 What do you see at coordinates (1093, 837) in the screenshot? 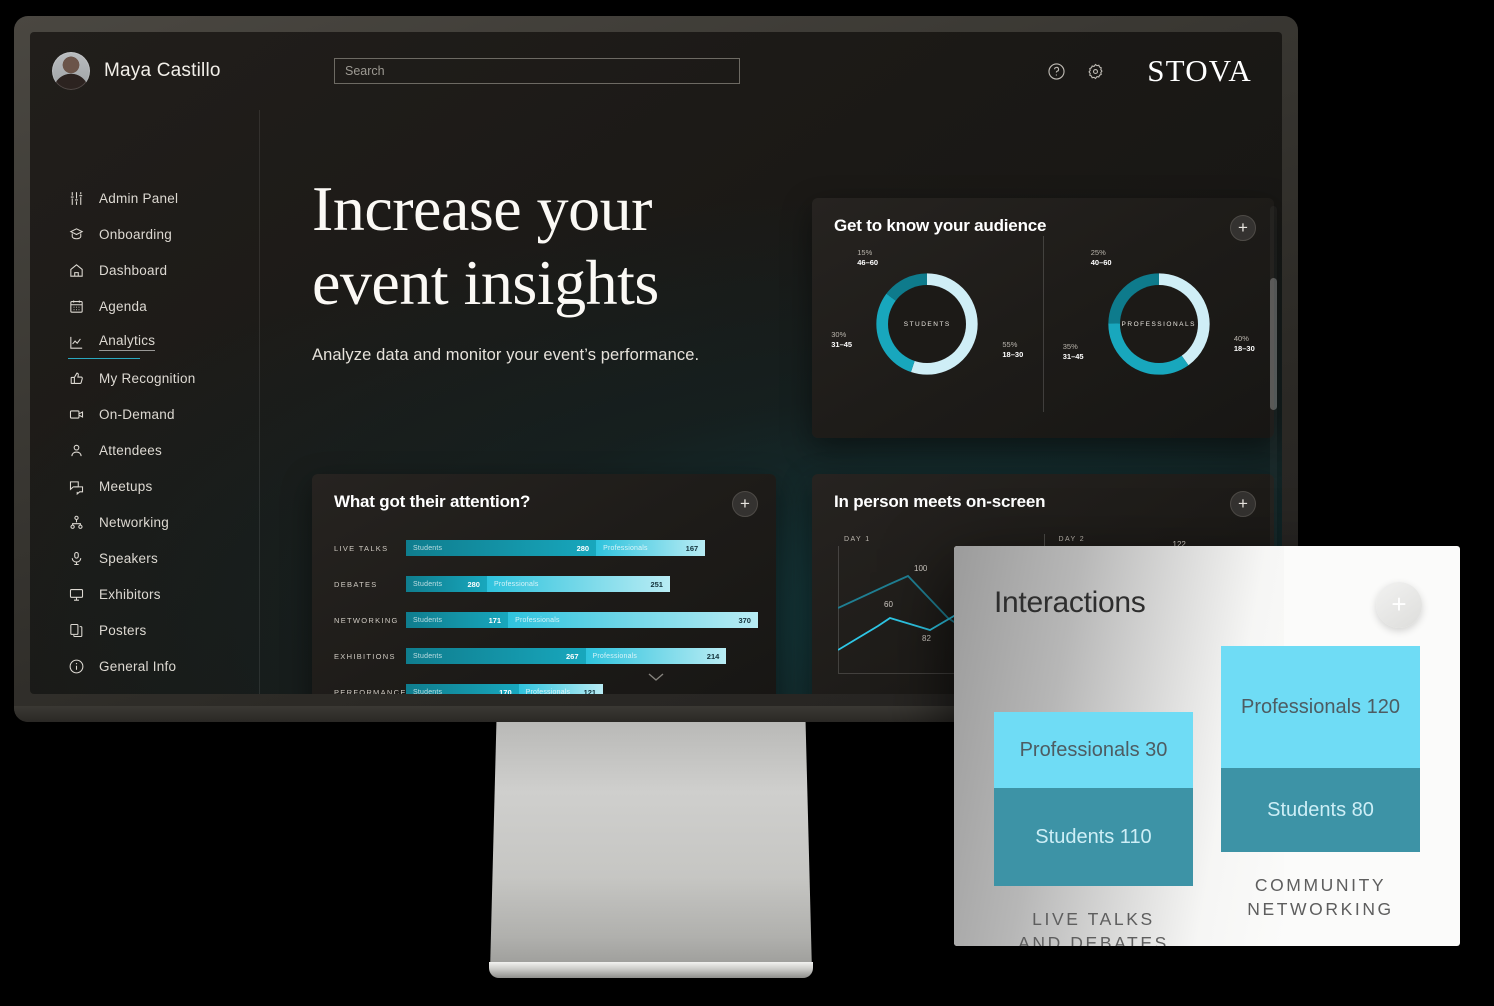
I see `block-students: Students 110` at bounding box center [1093, 837].